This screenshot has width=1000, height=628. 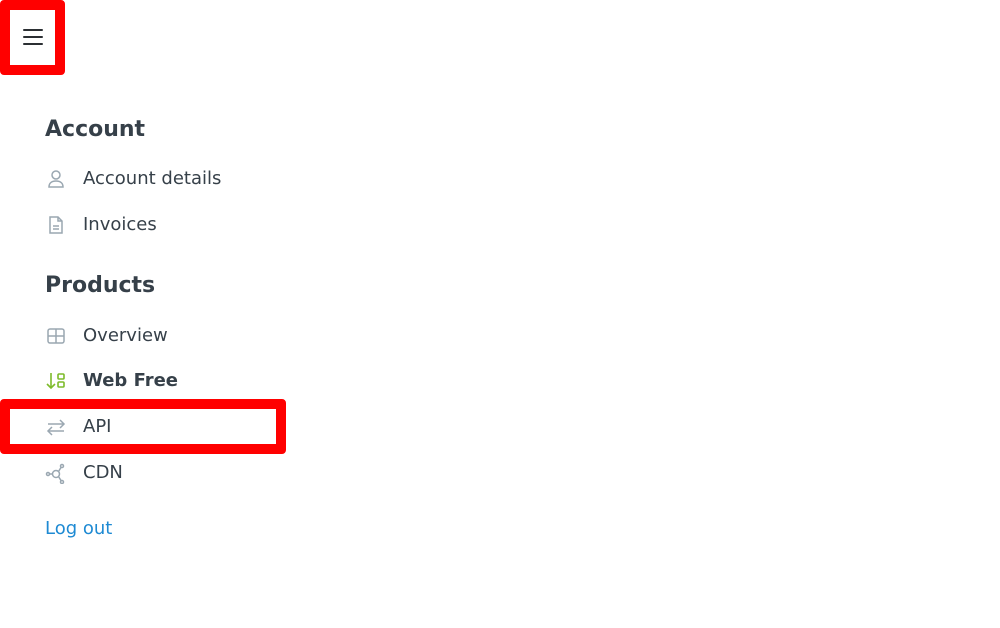 I want to click on nav-item-label: CDN, so click(x=103, y=472).